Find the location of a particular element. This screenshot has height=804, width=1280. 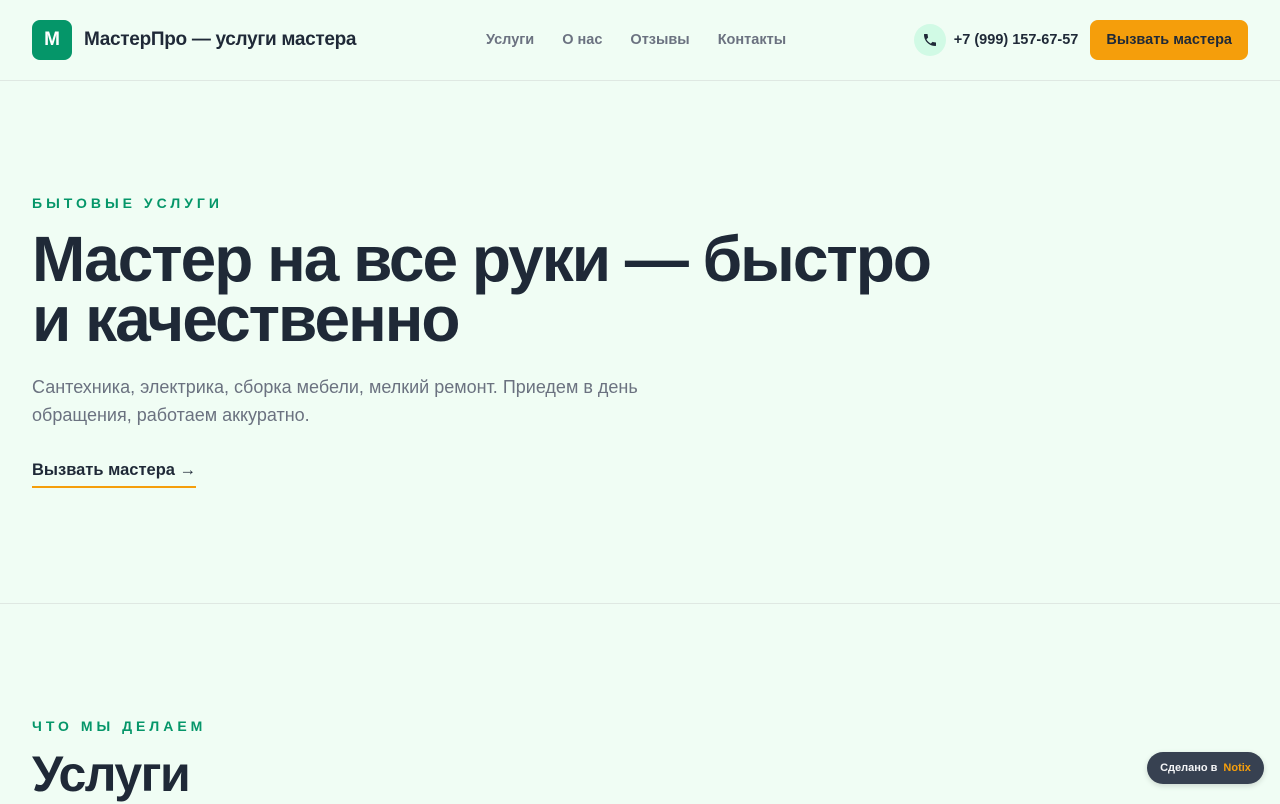

phone-icon is located at coordinates (929, 40).